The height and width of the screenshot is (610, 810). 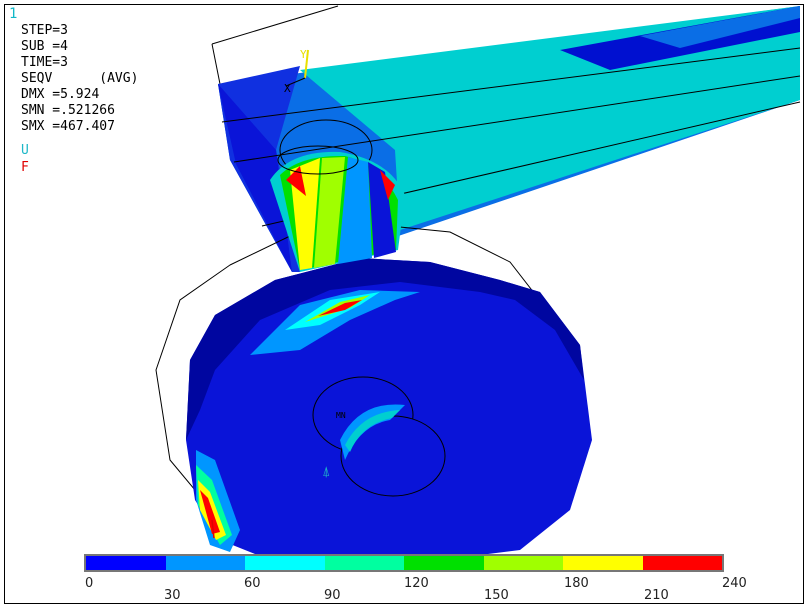 I want to click on colorbar-label: 180, so click(x=576, y=583).